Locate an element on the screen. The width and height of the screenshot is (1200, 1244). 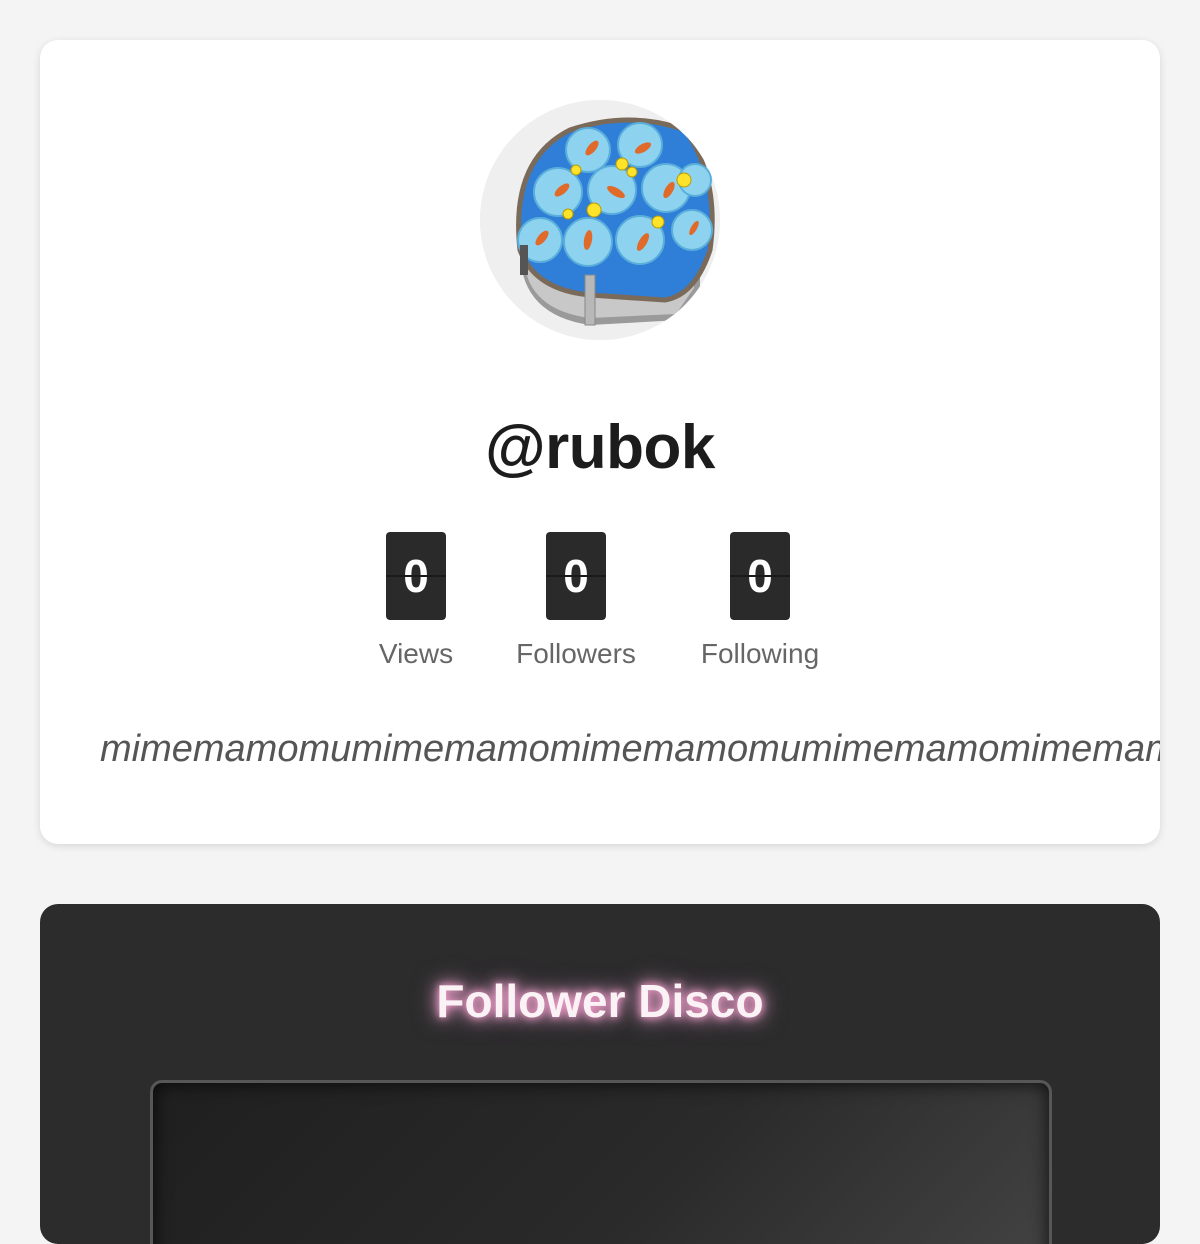
disco-title: Follower Disco is located at coordinates (600, 1001).